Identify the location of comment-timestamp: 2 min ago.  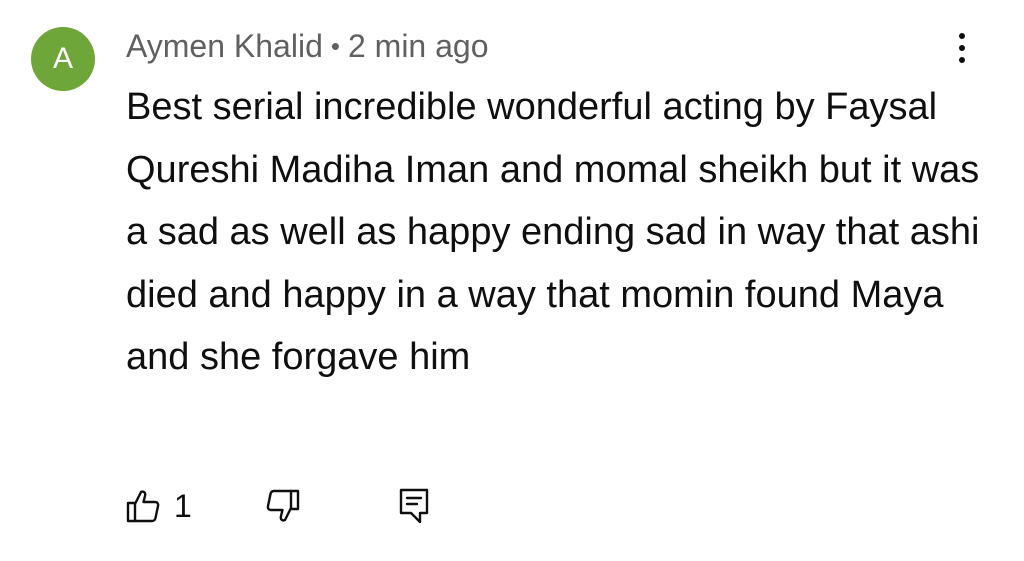
(418, 46).